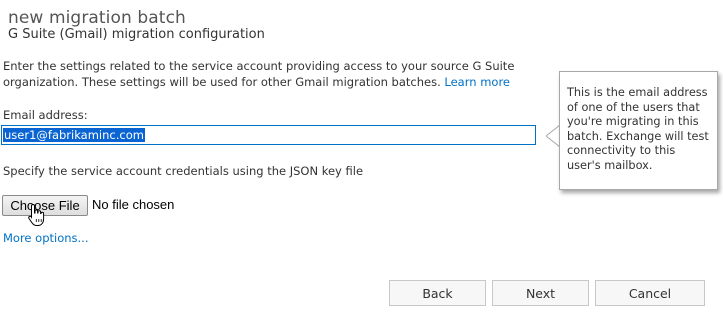 Image resolution: width=723 pixels, height=326 pixels. I want to click on tooltip-arrow, so click(553, 136).